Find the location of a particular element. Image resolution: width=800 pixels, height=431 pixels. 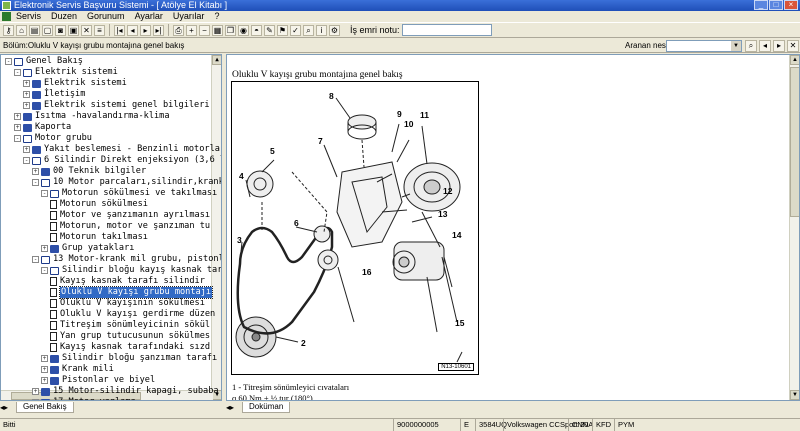

menu-duzen: Duzen is located at coordinates (64, 16).